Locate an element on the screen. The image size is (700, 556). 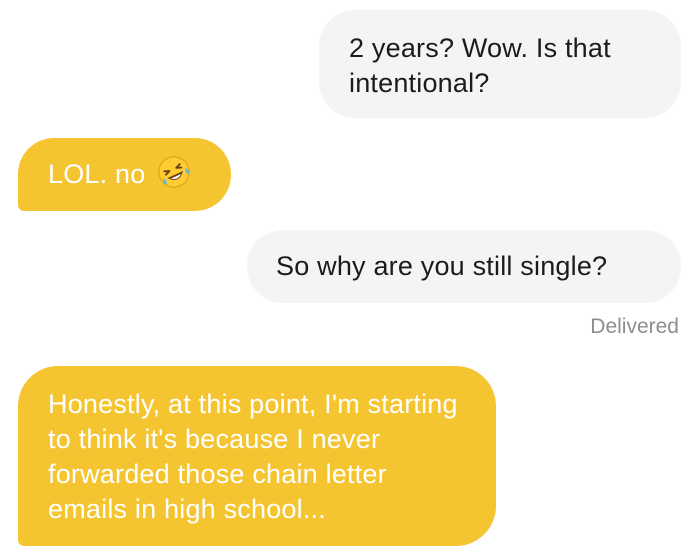
message-text: So why are you still single? is located at coordinates (442, 266).